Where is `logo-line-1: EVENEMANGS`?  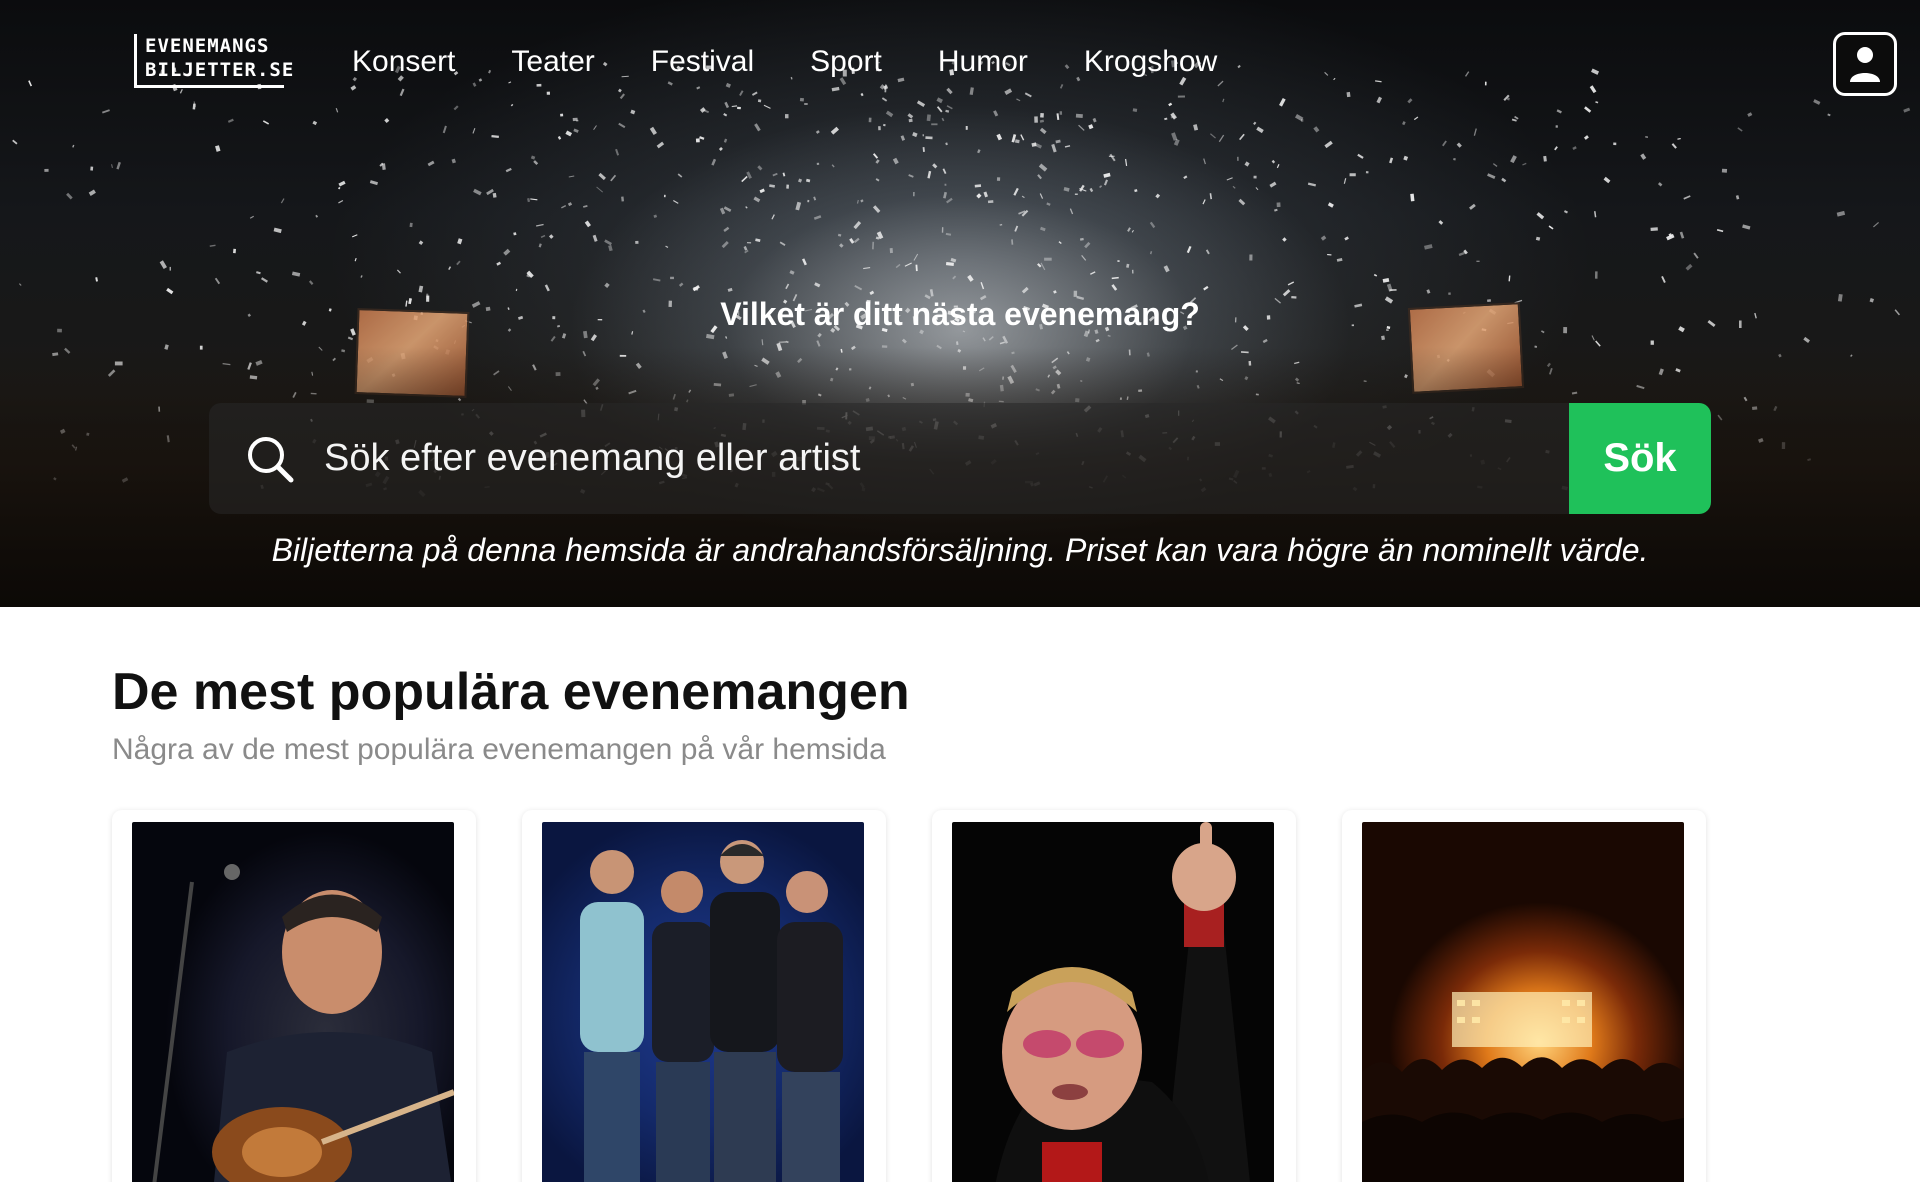 logo-line-1: EVENEMANGS is located at coordinates (207, 46).